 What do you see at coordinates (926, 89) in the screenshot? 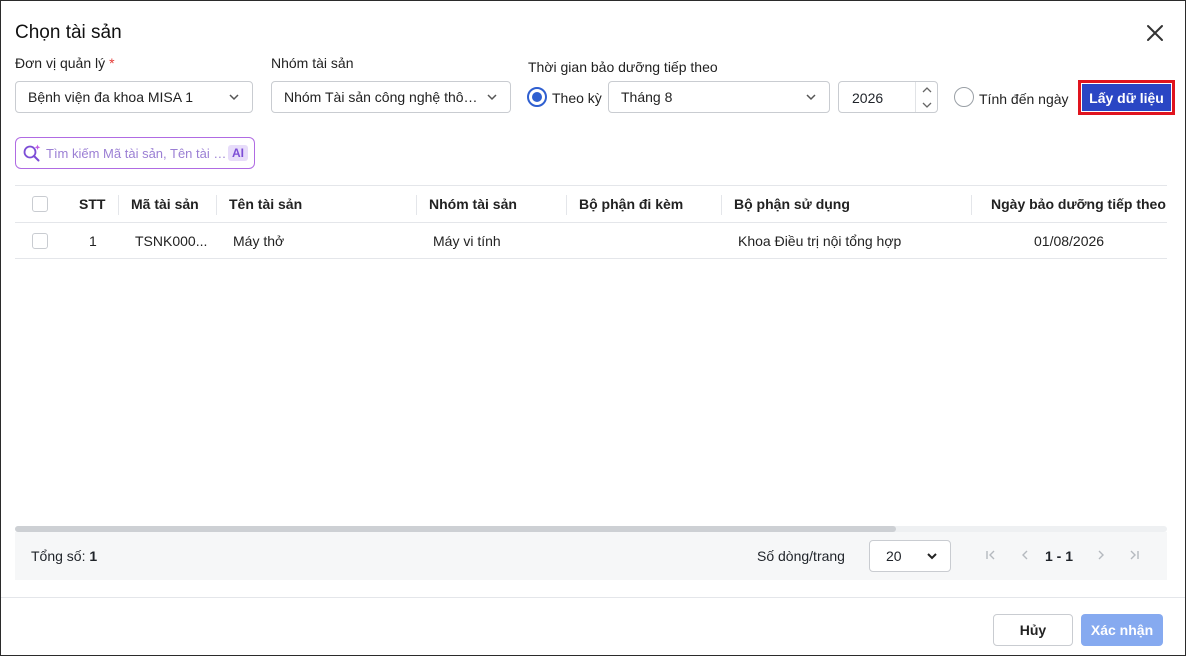
I see `stepper-up-icon` at bounding box center [926, 89].